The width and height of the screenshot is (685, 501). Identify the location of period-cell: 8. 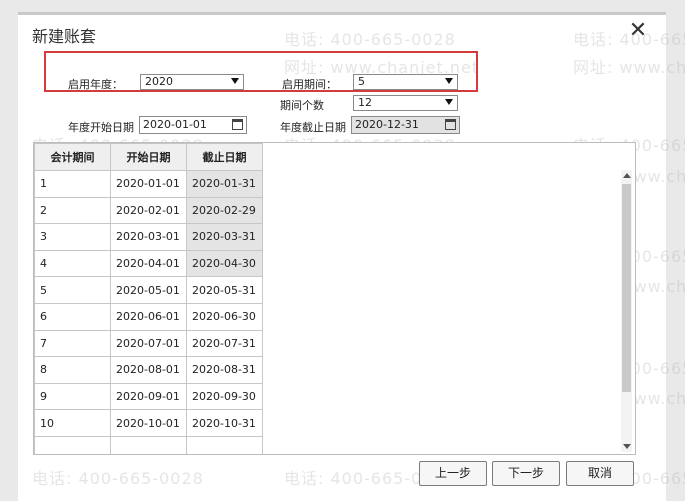
(72, 370).